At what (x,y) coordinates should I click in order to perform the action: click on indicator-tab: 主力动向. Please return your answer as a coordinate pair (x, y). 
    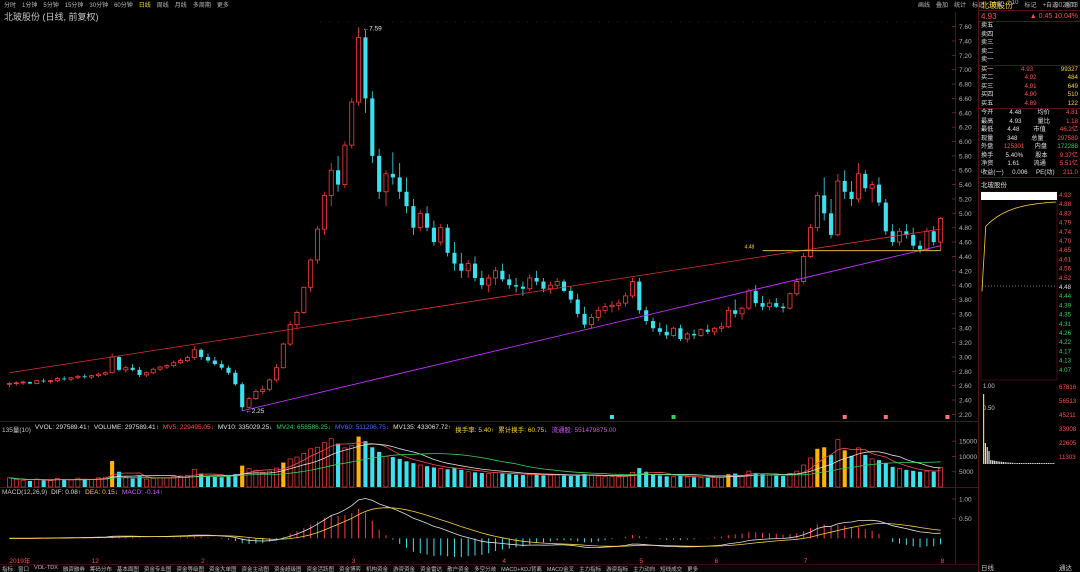
    Looking at the image, I should click on (644, 568).